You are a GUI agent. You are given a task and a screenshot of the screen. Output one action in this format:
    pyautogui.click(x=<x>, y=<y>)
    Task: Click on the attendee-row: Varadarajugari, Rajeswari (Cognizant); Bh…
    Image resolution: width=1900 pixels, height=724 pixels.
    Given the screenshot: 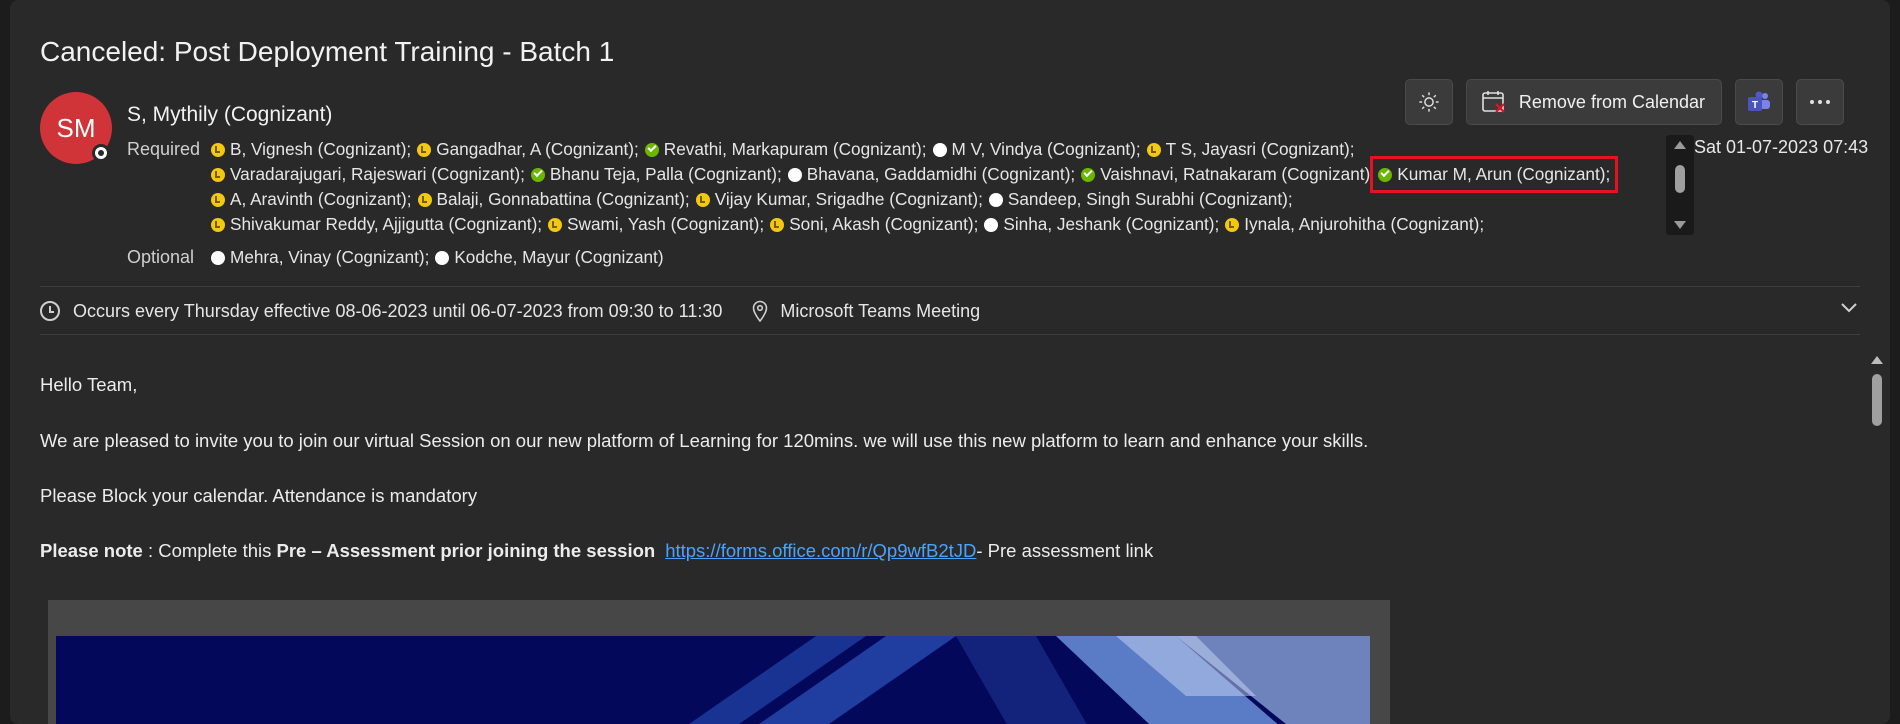 What is the action you would take?
    pyautogui.click(x=926, y=174)
    